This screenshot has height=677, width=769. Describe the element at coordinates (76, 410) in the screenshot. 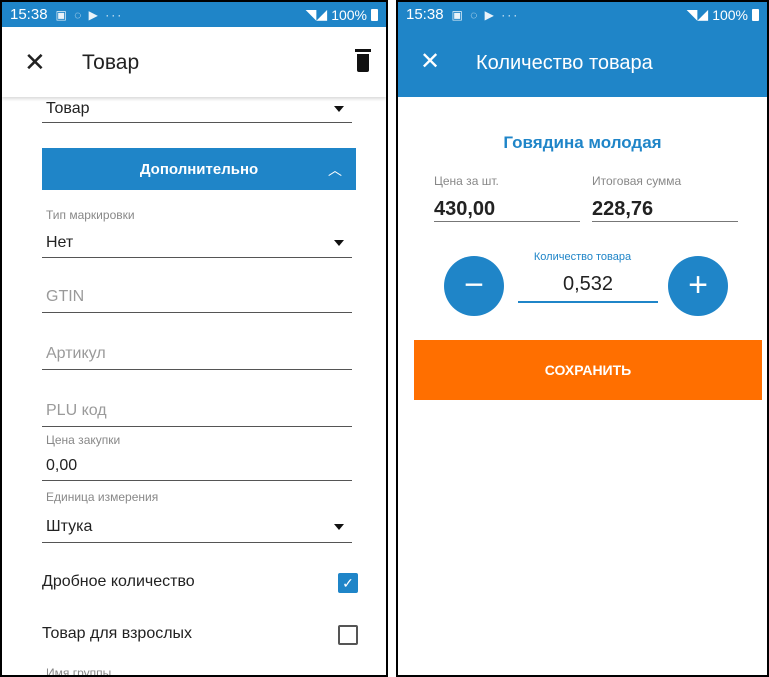

I see `plu-placeholder: PLU код` at that location.